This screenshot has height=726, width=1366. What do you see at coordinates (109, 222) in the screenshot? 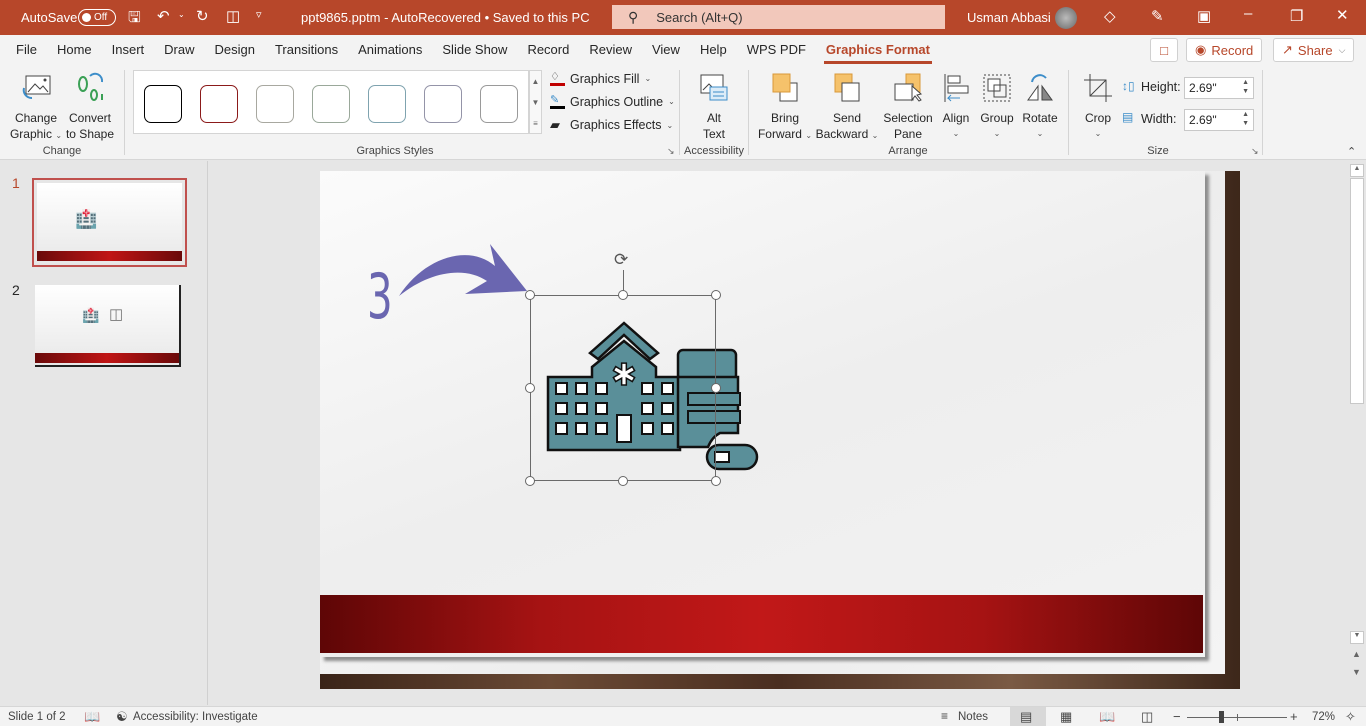
I see `thumbnail-slide-1: 🏥` at bounding box center [109, 222].